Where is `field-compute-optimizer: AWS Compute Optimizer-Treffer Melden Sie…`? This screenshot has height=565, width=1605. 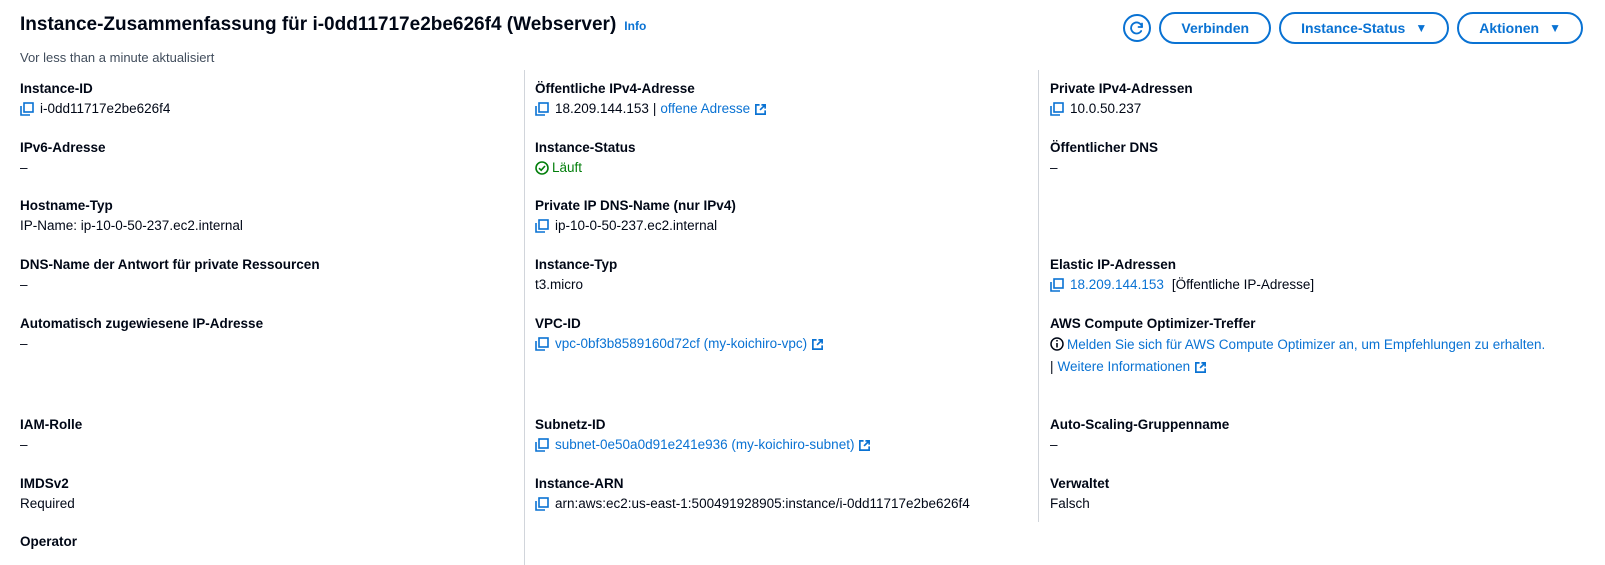
field-compute-optimizer: AWS Compute Optimizer-Treffer Melden Sie… is located at coordinates (1305, 345).